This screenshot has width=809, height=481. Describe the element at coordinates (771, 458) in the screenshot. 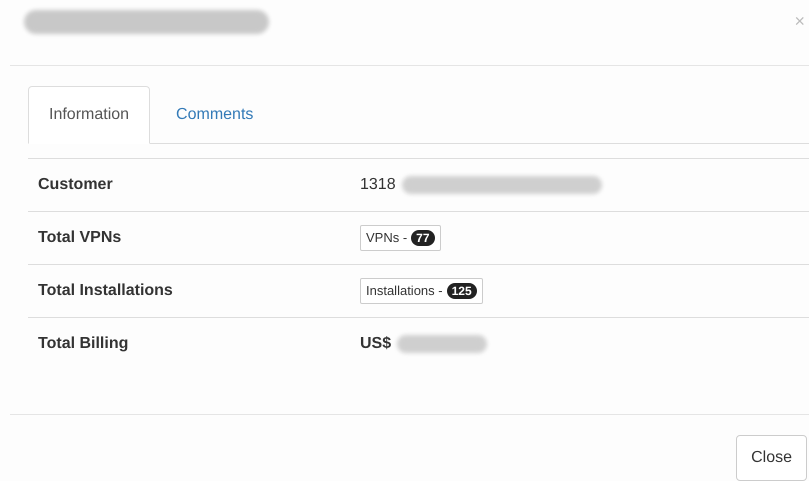

I see `close-button: Close` at that location.